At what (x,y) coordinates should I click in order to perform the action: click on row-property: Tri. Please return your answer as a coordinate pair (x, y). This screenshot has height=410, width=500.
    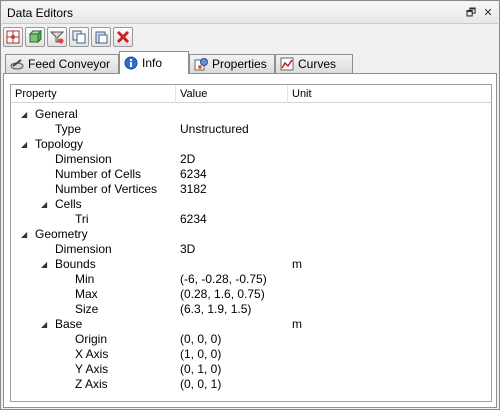
    Looking at the image, I should click on (82, 219).